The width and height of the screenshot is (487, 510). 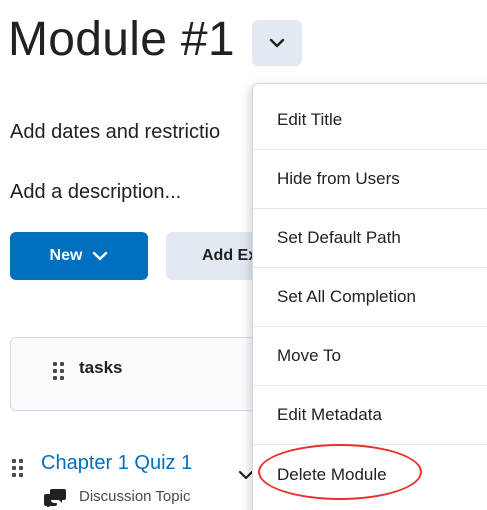 I want to click on menu-item-edit-title: Edit Title, so click(x=370, y=120).